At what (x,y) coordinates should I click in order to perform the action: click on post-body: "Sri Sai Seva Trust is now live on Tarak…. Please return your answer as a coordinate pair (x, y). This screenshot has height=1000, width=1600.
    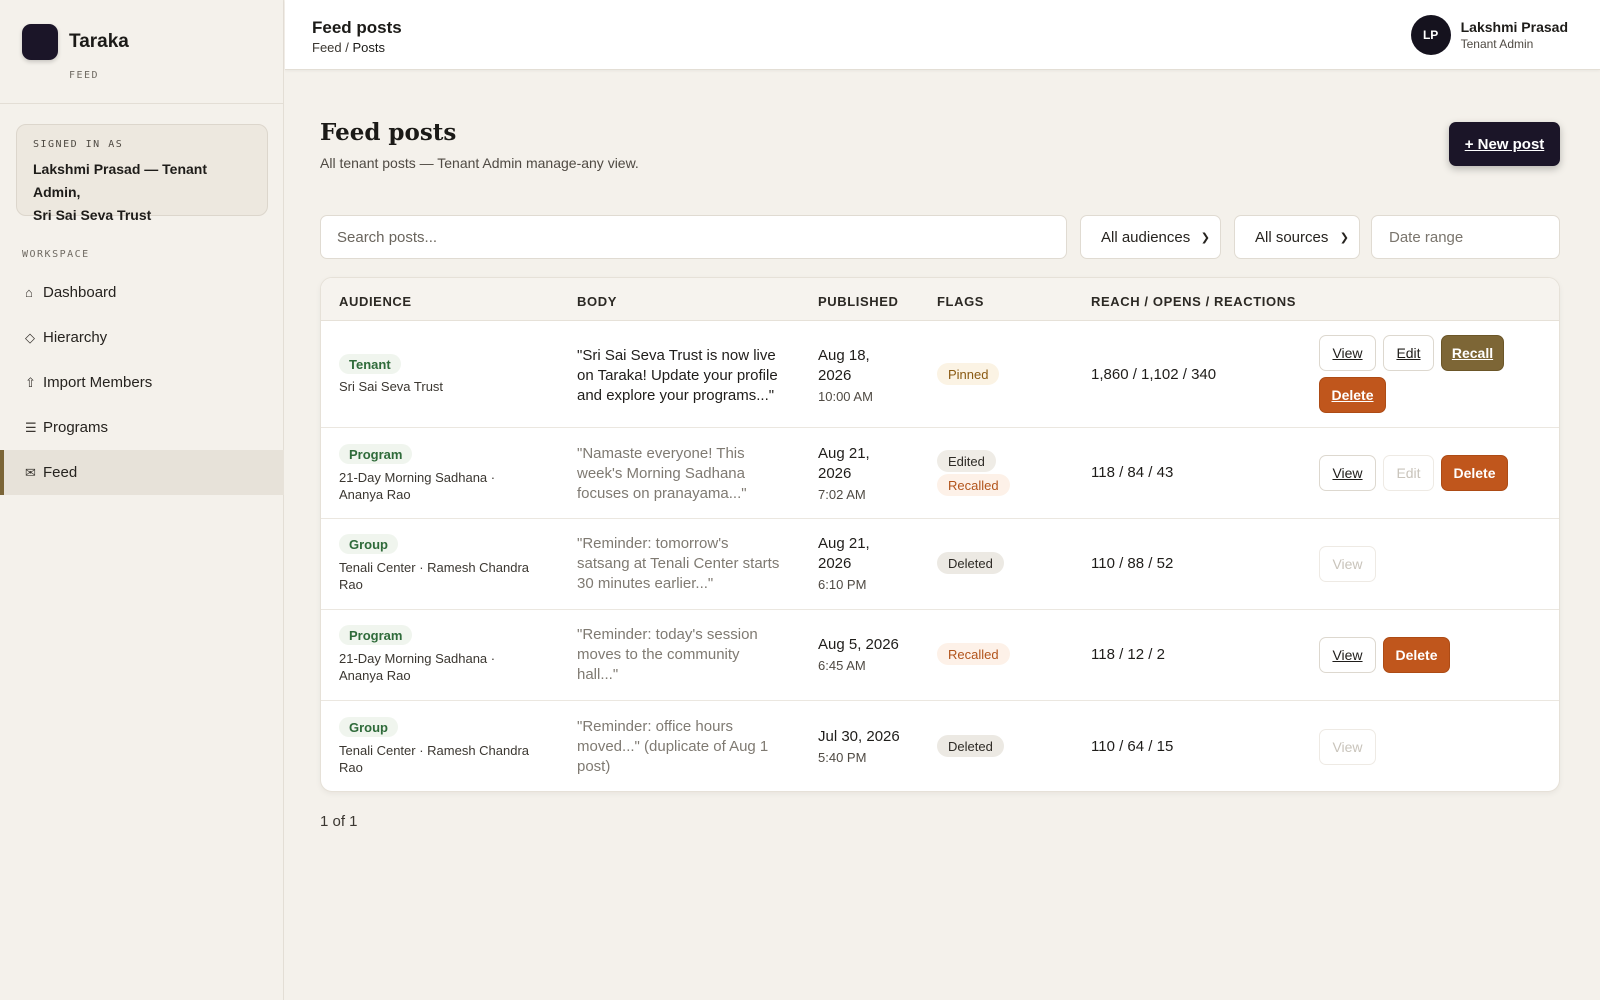
    Looking at the image, I should click on (682, 376).